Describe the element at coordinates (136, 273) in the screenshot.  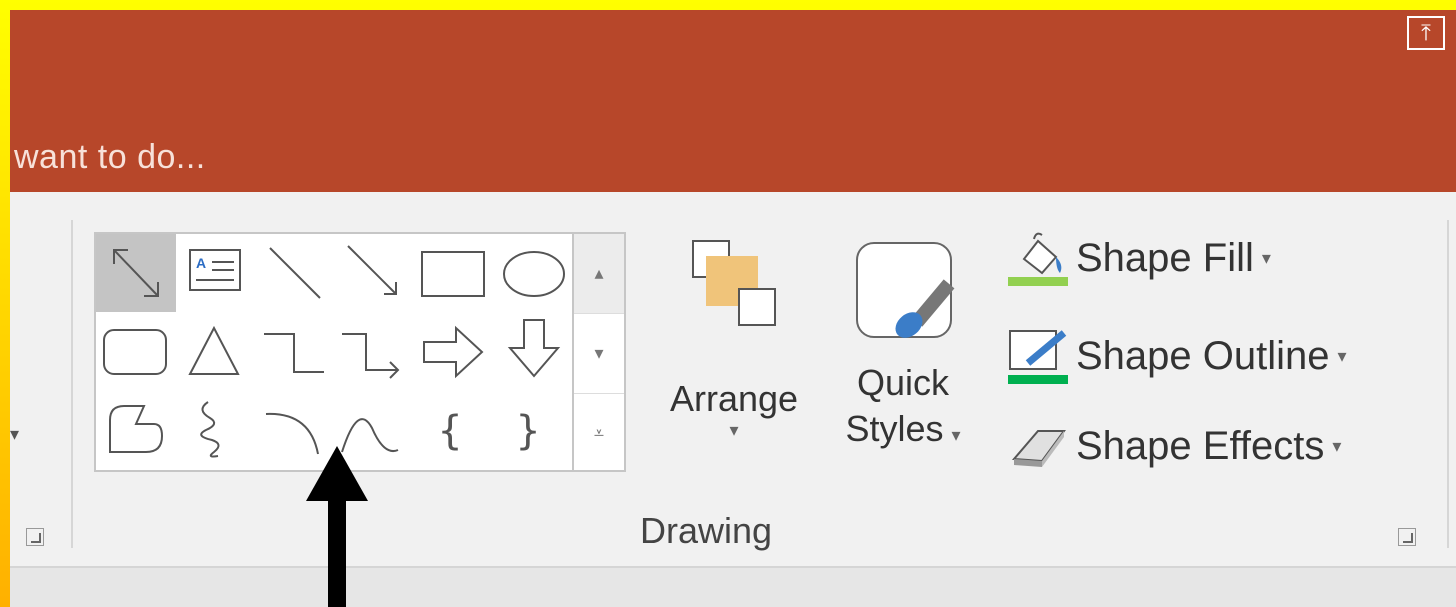
I see `double-arrow-line-icon` at that location.